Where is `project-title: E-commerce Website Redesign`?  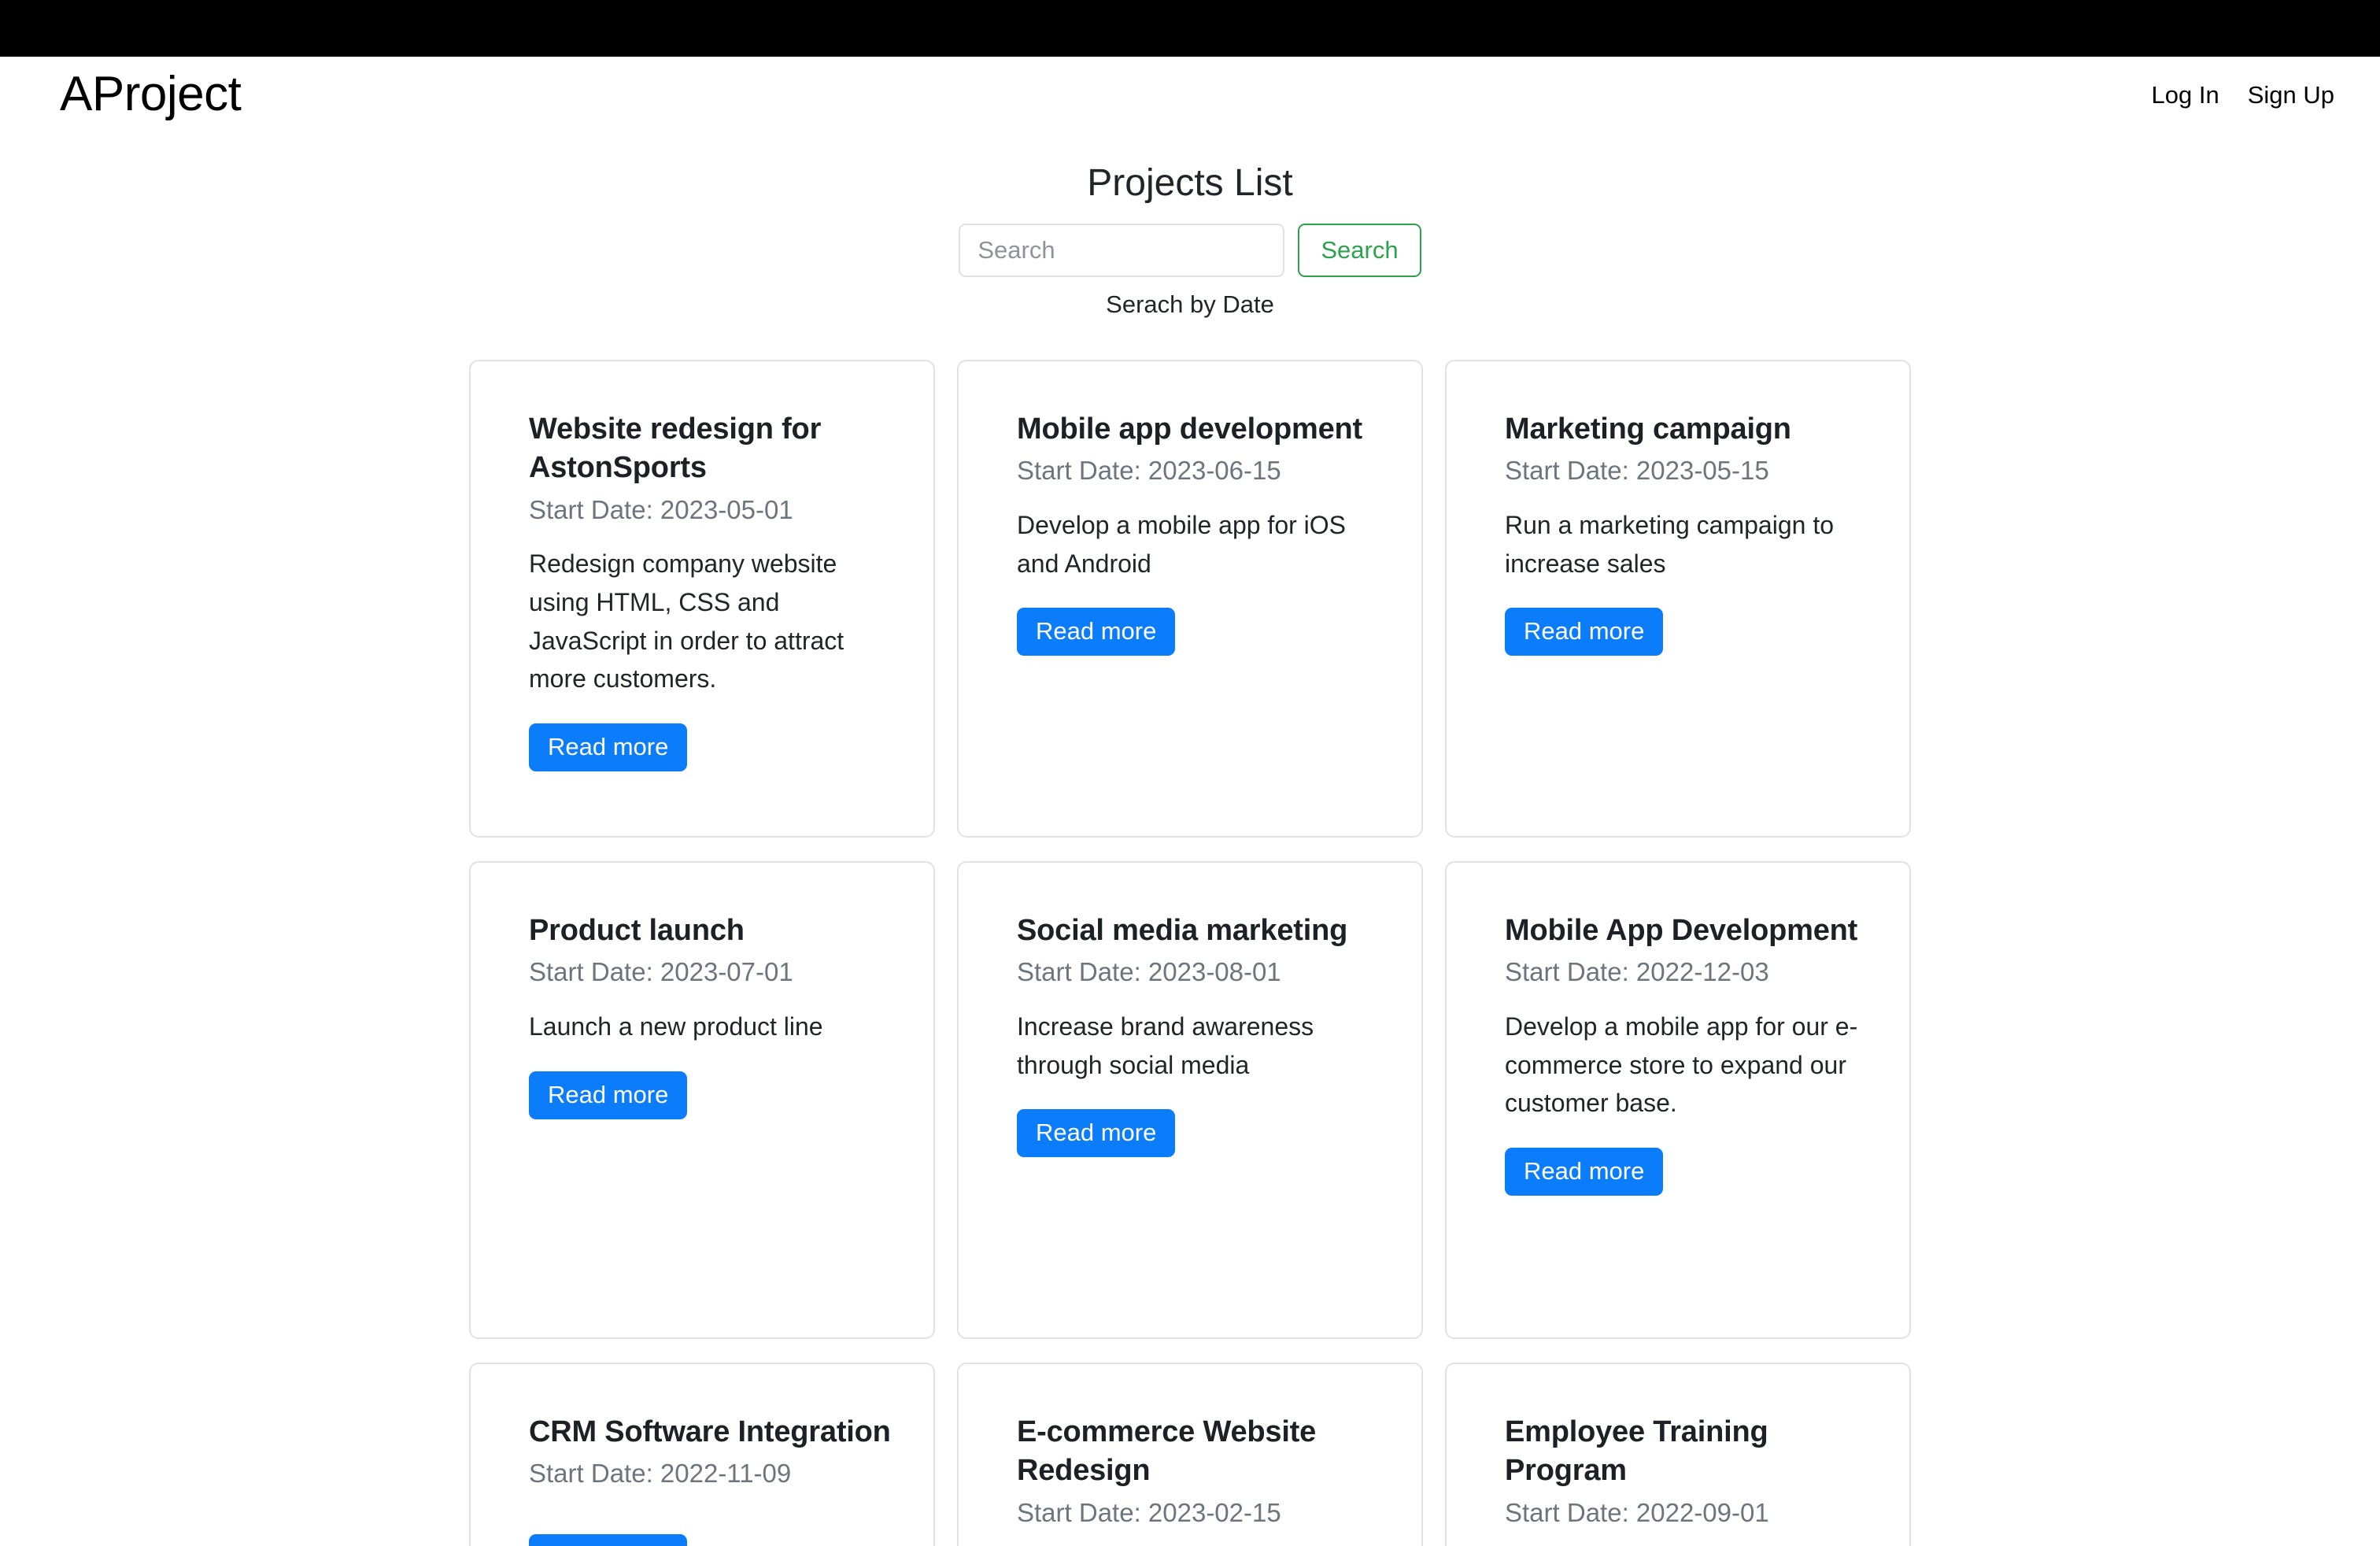 project-title: E-commerce Website Redesign is located at coordinates (1167, 1451).